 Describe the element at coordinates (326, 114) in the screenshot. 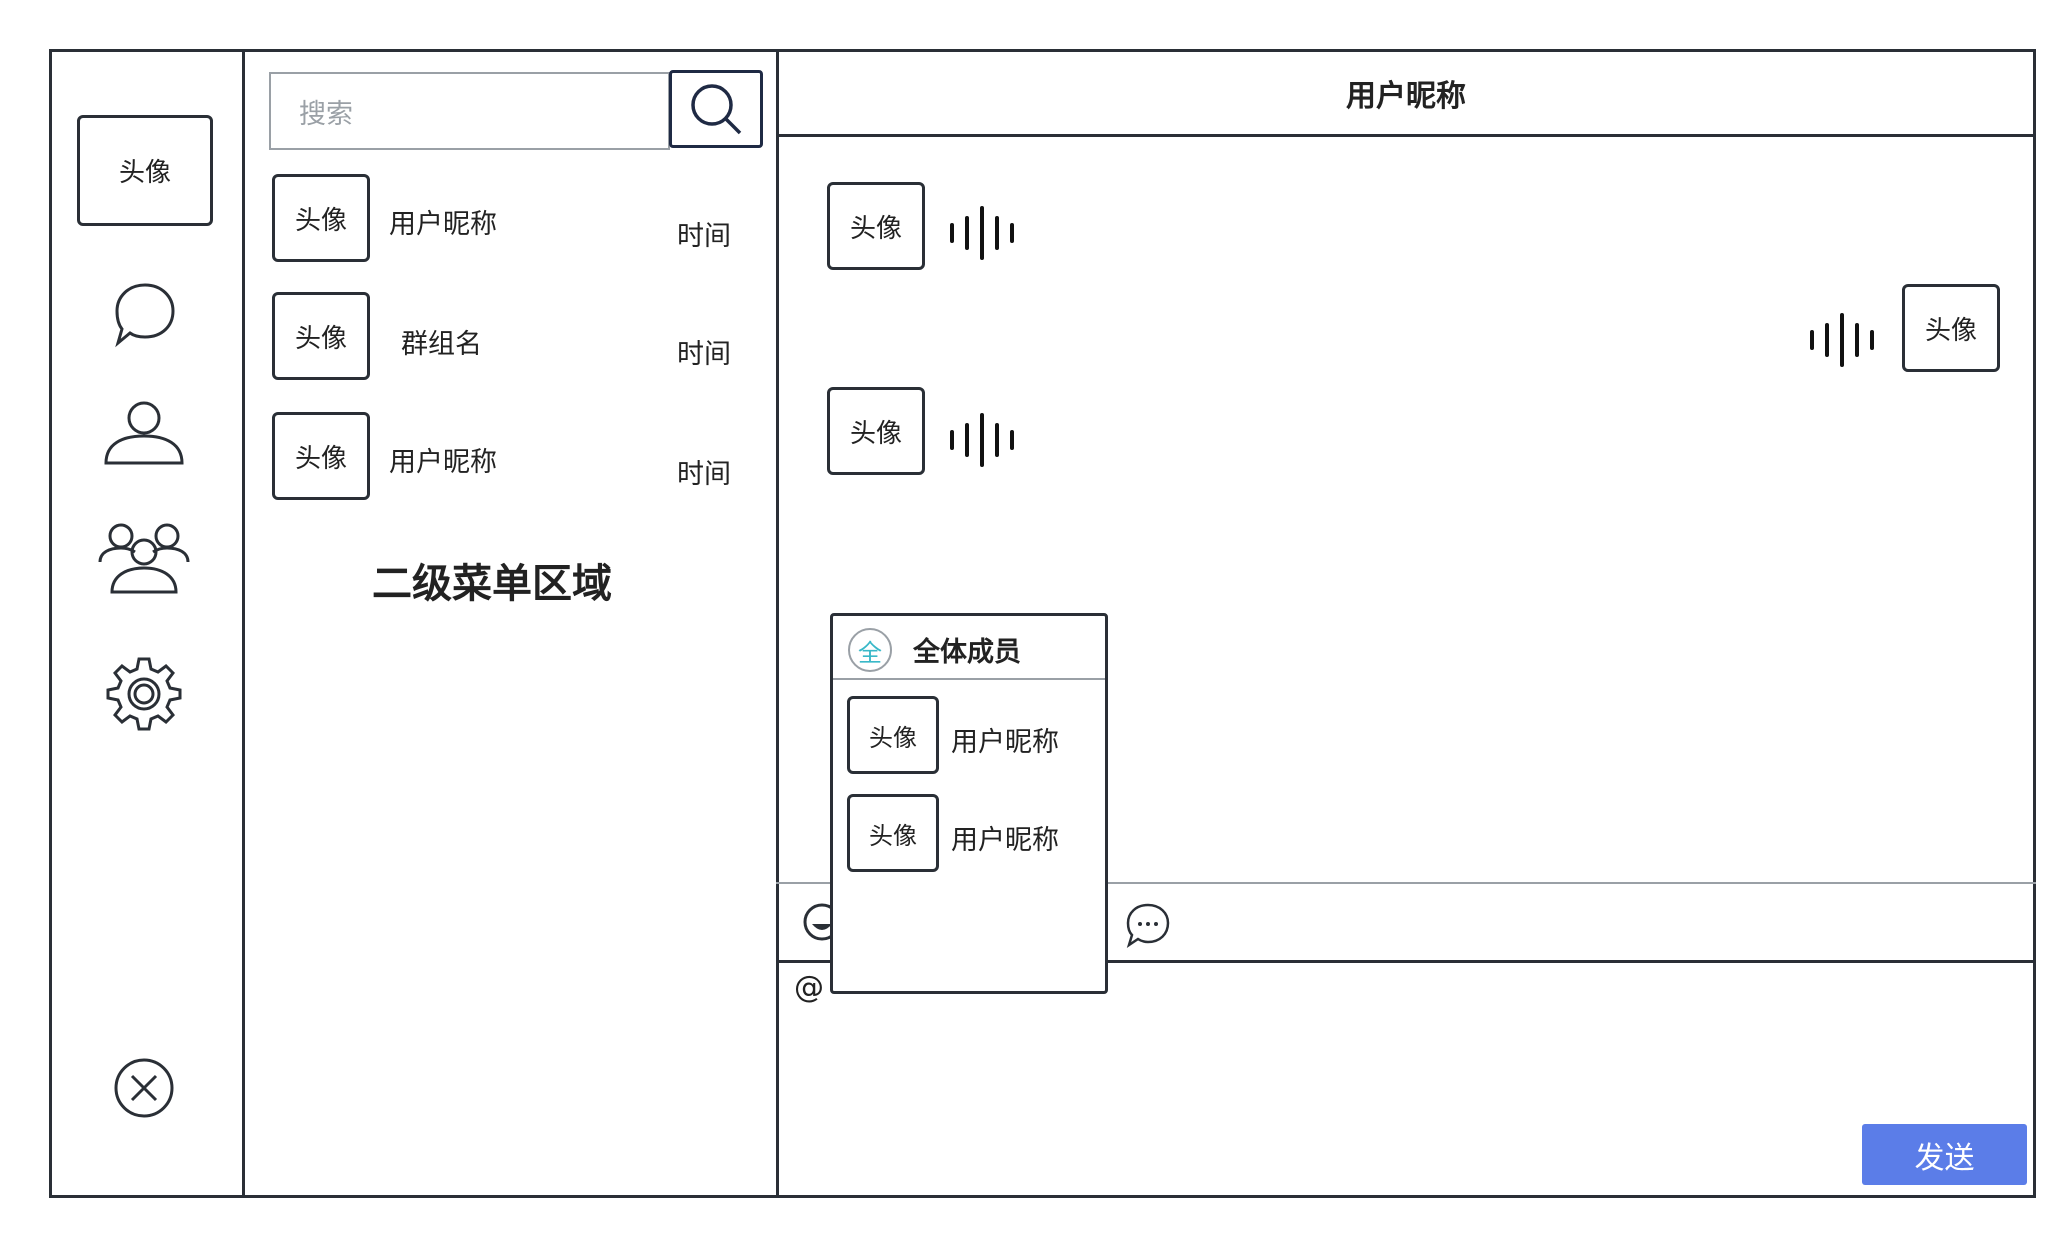

I see `search-placeholder: 搜索` at that location.